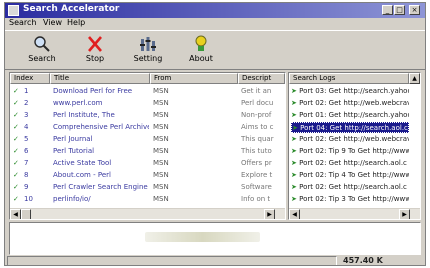 The width and height of the screenshot is (430, 268). Describe the element at coordinates (201, 52) in the screenshot. I see `about-button: About` at that location.